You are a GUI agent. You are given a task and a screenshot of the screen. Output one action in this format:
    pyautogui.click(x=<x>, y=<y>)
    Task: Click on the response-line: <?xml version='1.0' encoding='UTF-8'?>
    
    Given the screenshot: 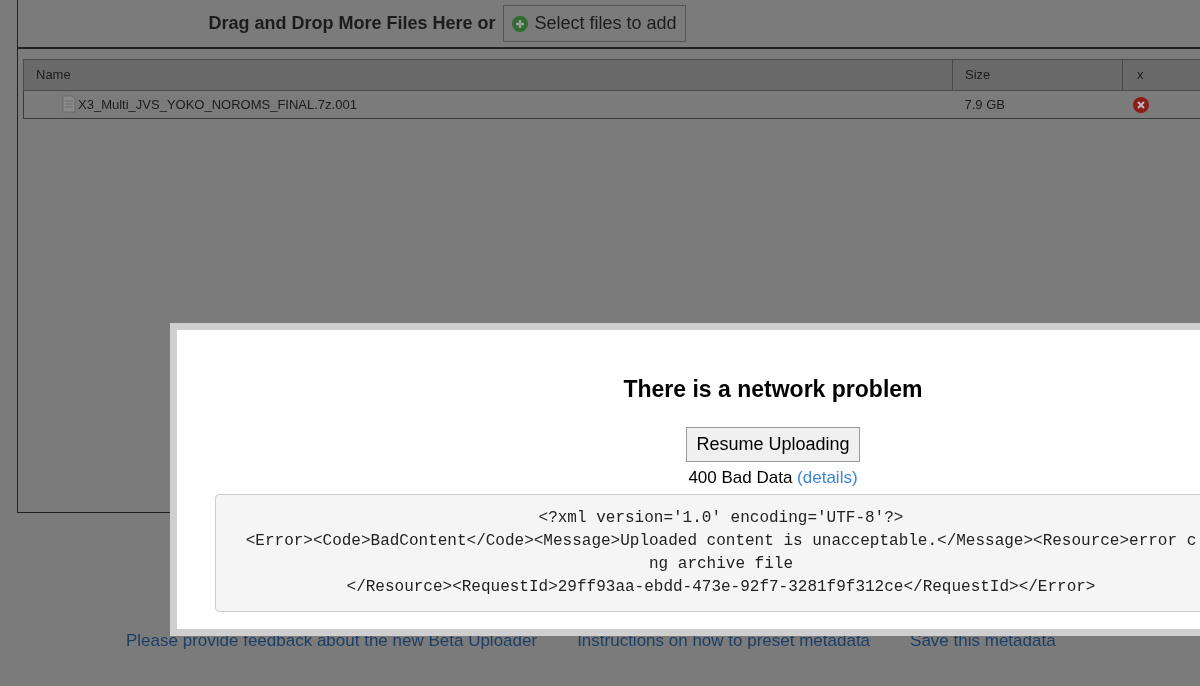 What is the action you would take?
    pyautogui.click(x=721, y=518)
    